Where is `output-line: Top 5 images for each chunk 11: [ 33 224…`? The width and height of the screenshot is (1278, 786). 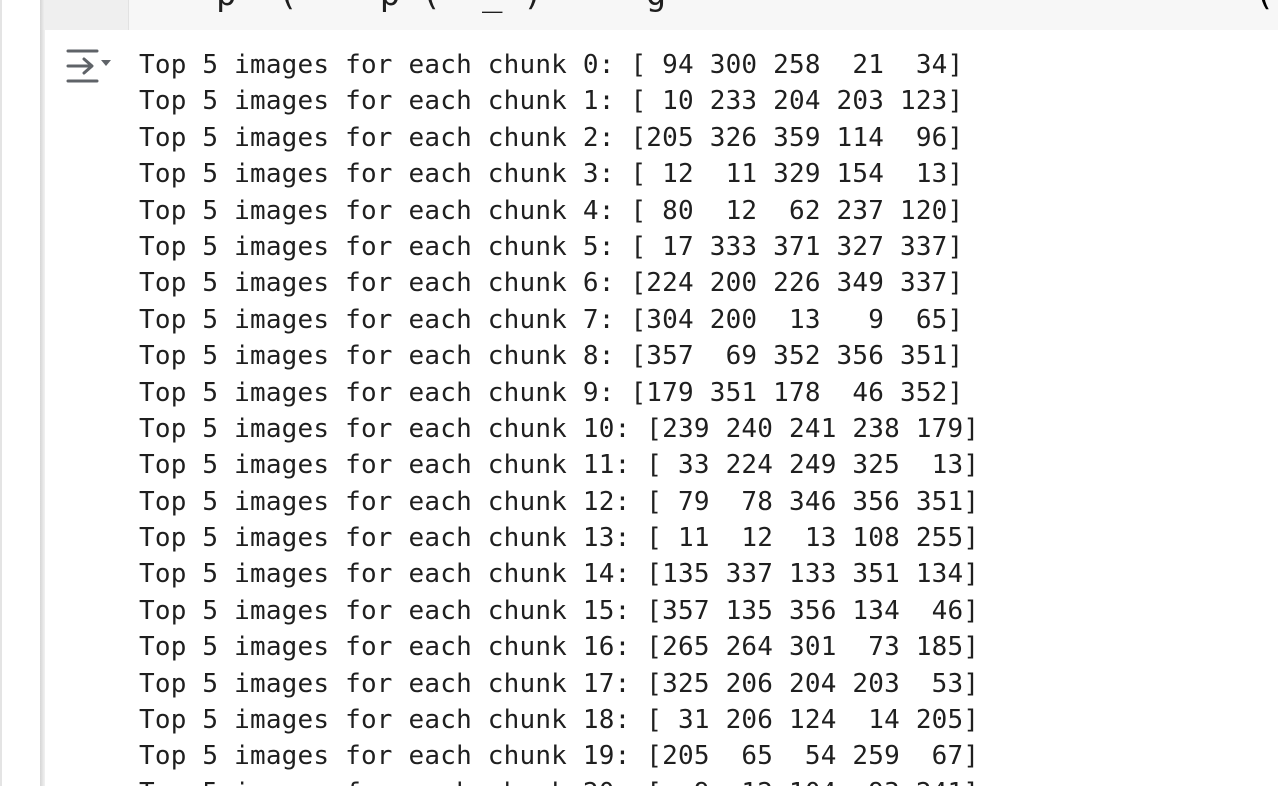
output-line: Top 5 images for each chunk 11: [ 33 224… is located at coordinates (559, 465).